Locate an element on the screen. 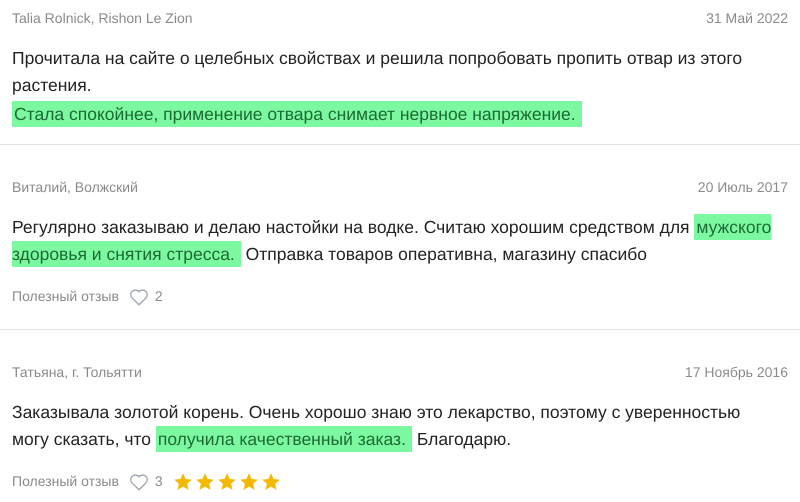 The image size is (800, 502). review-text: Прочитала на сайте о целебных свойствах и решила попробовать пропить отвар из этого растения. is located at coordinates (378, 72).